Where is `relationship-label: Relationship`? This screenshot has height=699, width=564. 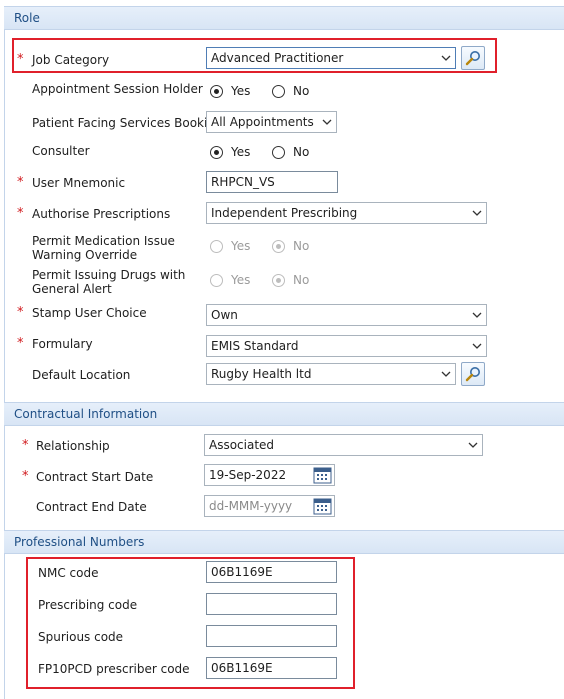 relationship-label: Relationship is located at coordinates (73, 446).